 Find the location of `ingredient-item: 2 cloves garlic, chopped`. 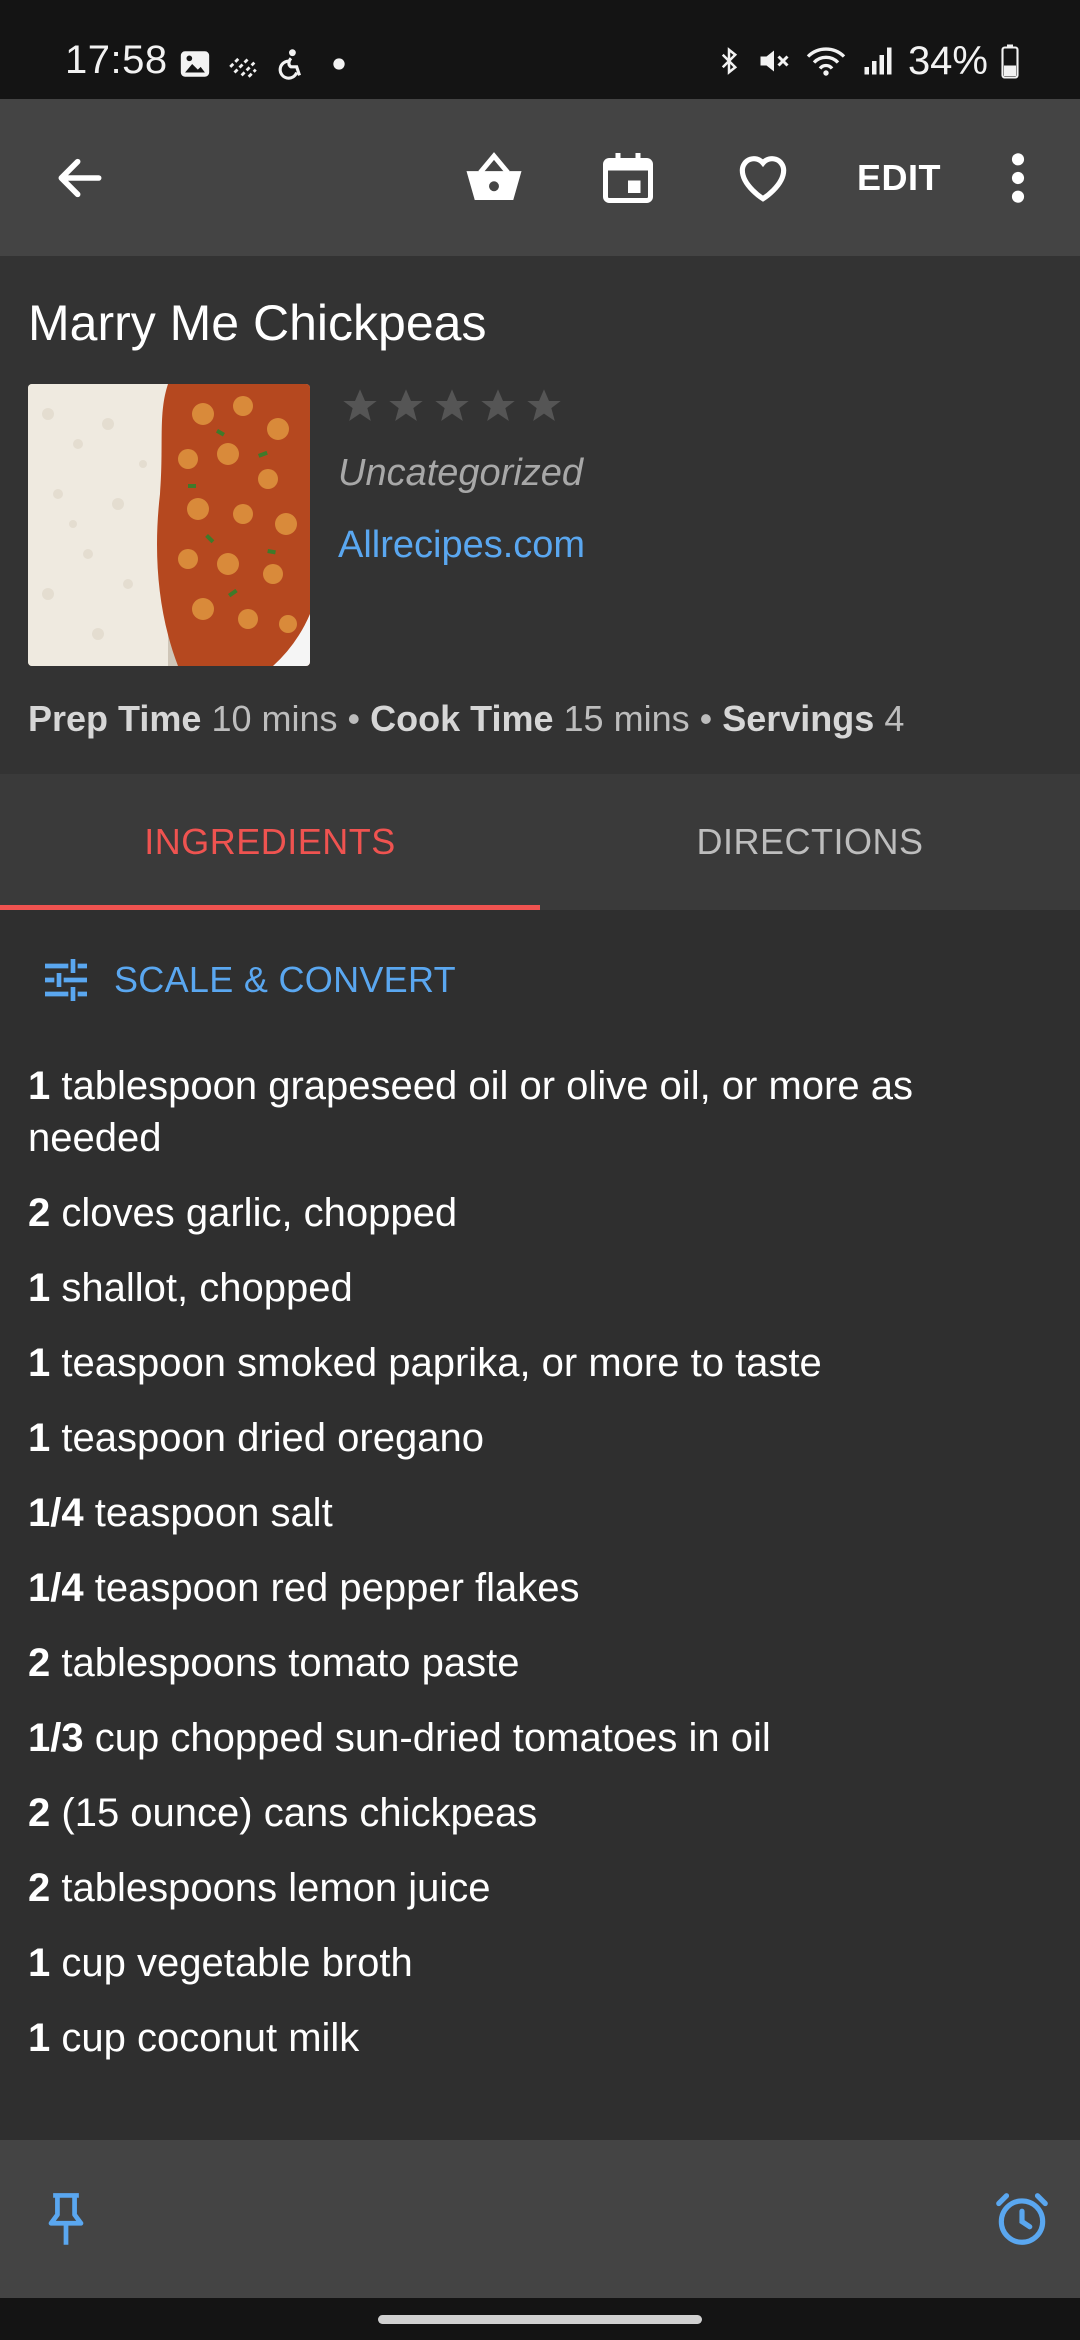

ingredient-item: 2 cloves garlic, chopped is located at coordinates (533, 1213).